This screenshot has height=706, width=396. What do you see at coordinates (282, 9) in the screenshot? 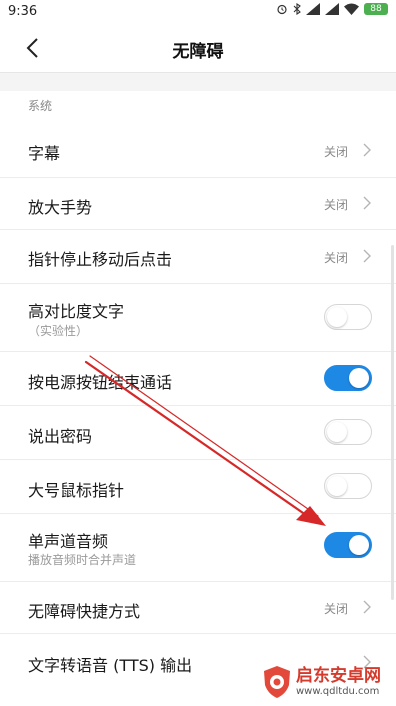
I see `alarm-icon` at bounding box center [282, 9].